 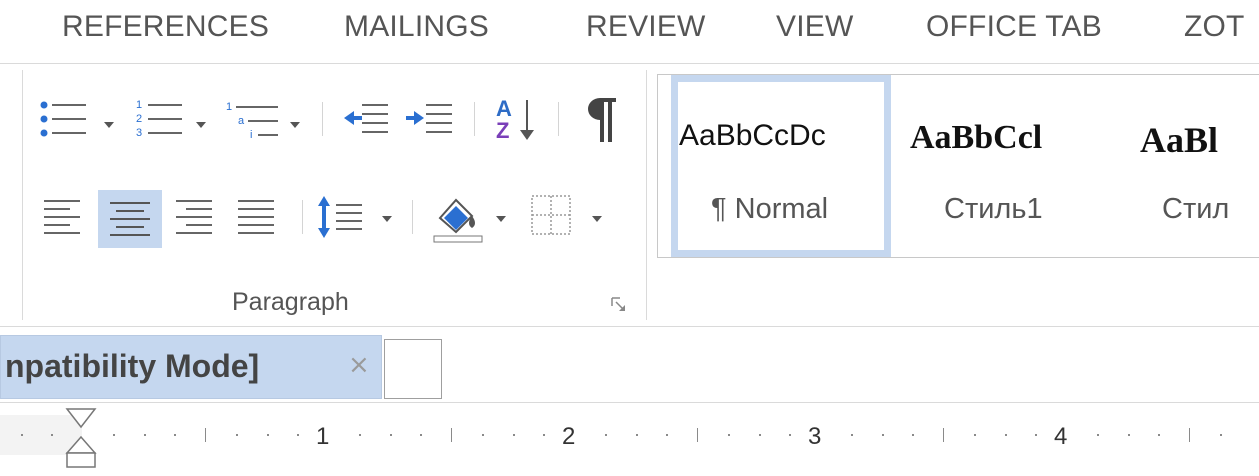 I want to click on align-left-button, so click(x=65, y=217).